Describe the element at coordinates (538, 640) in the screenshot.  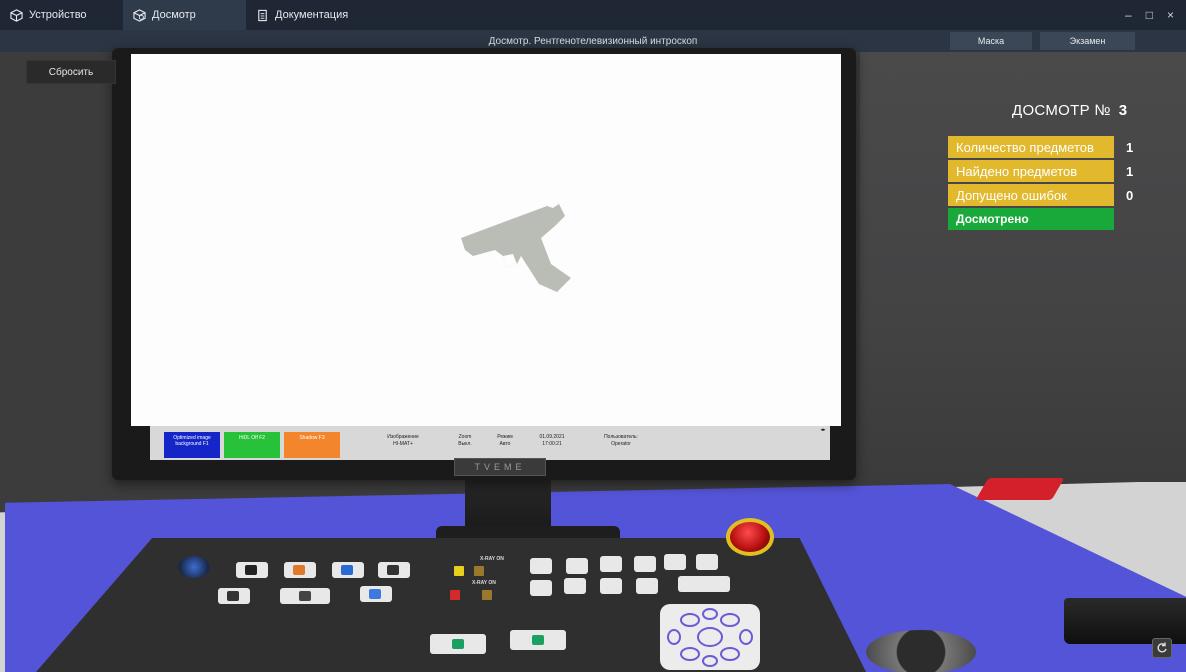
I see `belt-forward-button` at that location.